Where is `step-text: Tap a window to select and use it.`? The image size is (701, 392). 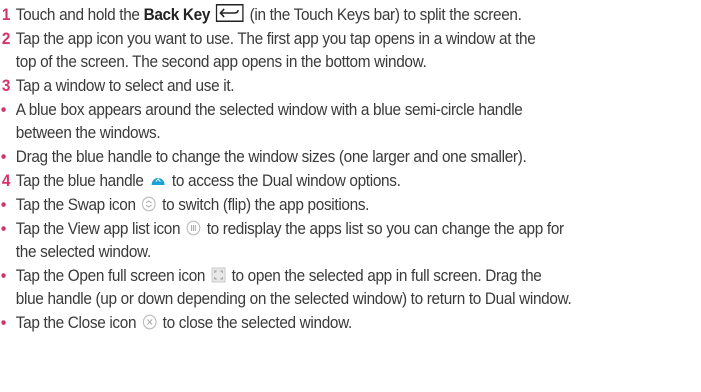 step-text: Tap a window to select and use it. is located at coordinates (125, 86).